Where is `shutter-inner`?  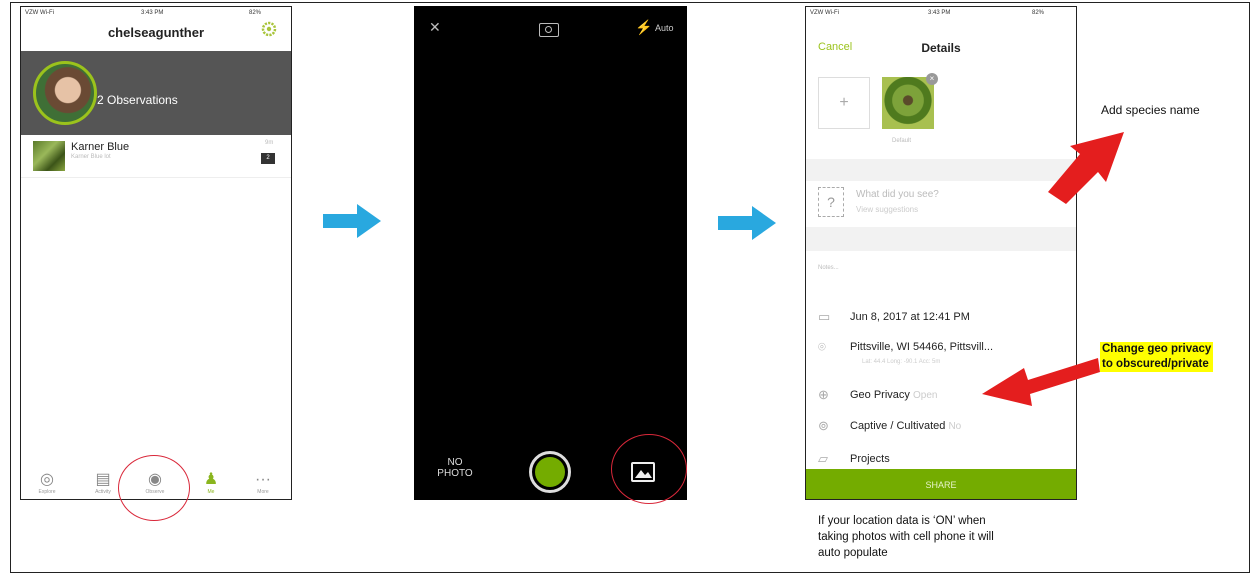 shutter-inner is located at coordinates (550, 472).